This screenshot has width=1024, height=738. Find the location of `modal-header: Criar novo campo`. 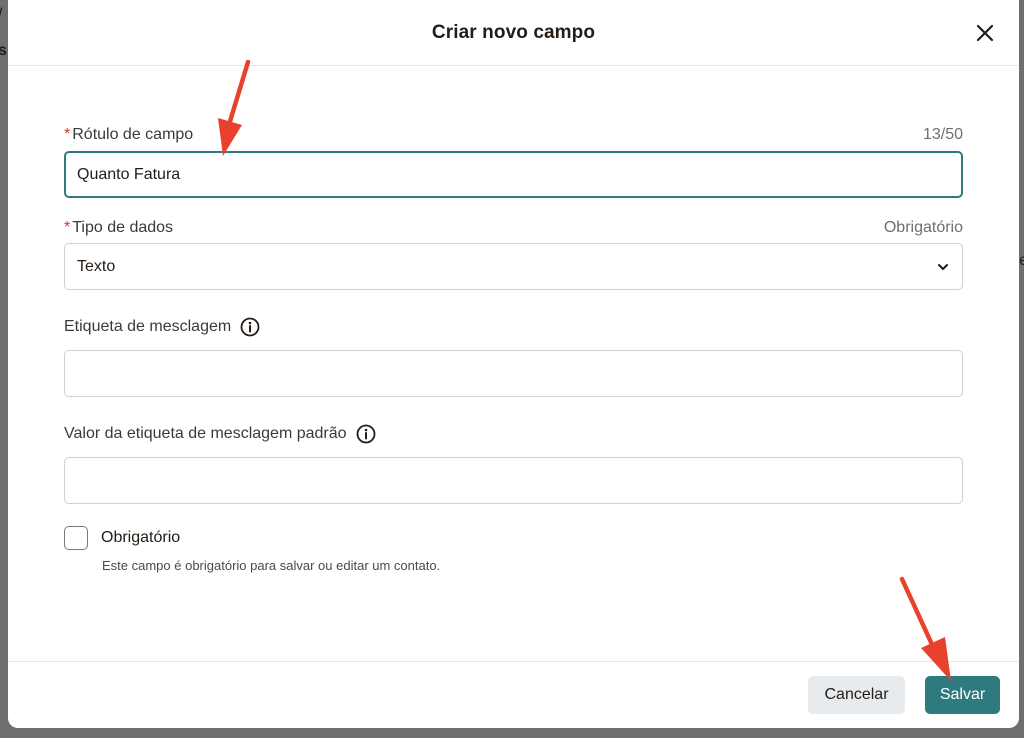

modal-header: Criar novo campo is located at coordinates (513, 33).